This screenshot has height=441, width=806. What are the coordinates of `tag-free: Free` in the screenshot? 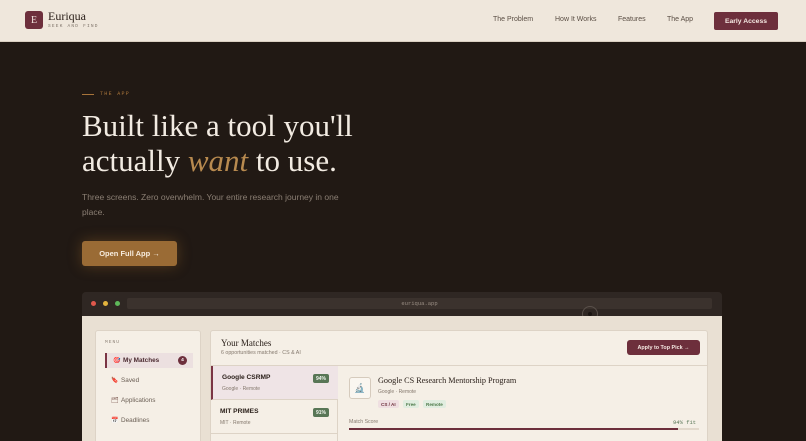 It's located at (411, 404).